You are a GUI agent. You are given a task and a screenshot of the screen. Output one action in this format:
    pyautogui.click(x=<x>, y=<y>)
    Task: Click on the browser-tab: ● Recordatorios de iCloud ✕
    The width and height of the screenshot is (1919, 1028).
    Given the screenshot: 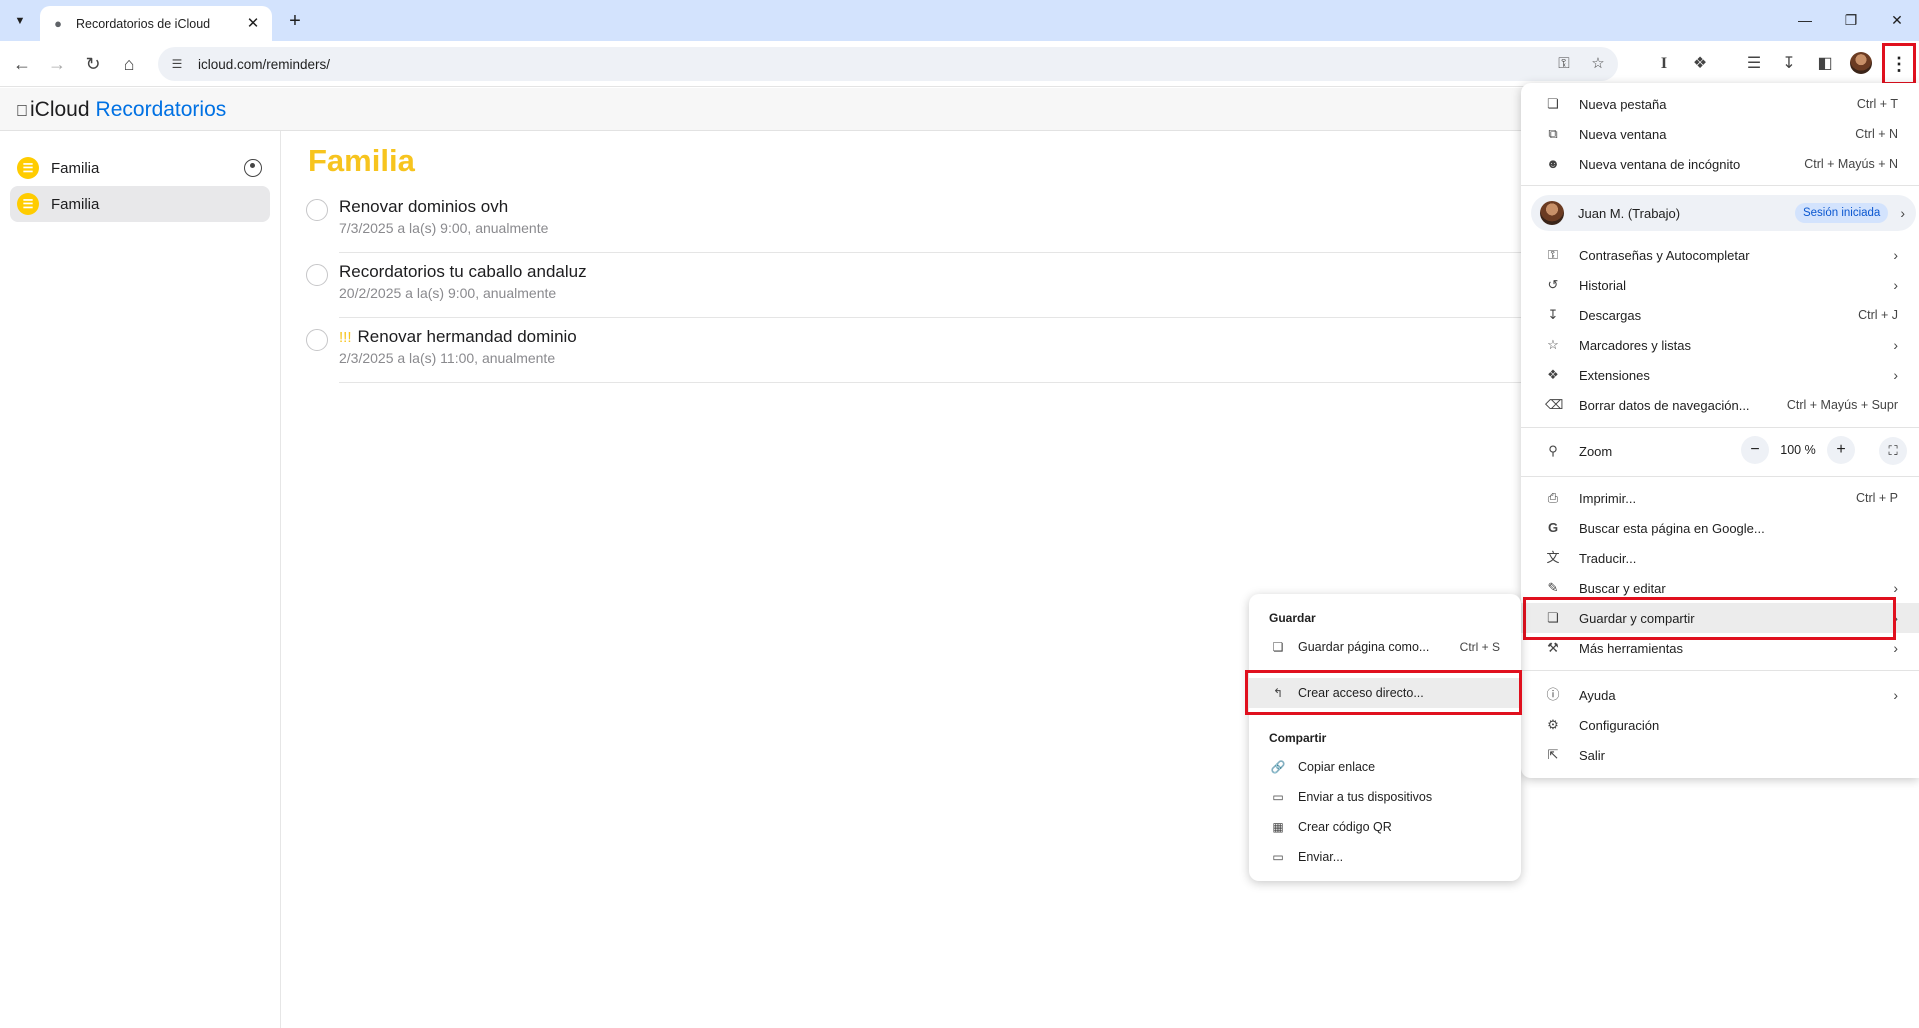 What is the action you would take?
    pyautogui.click(x=156, y=23)
    